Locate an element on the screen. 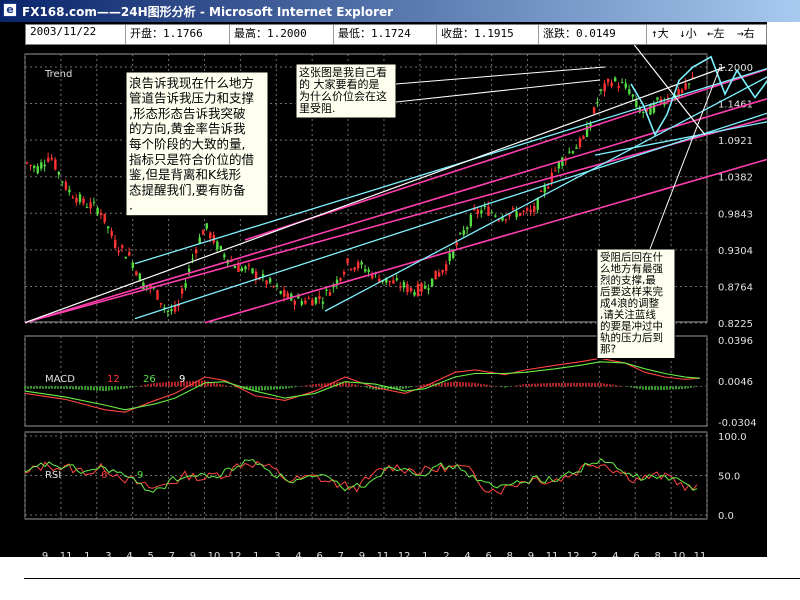  scroll-left-button: ←左 is located at coordinates (716, 34).